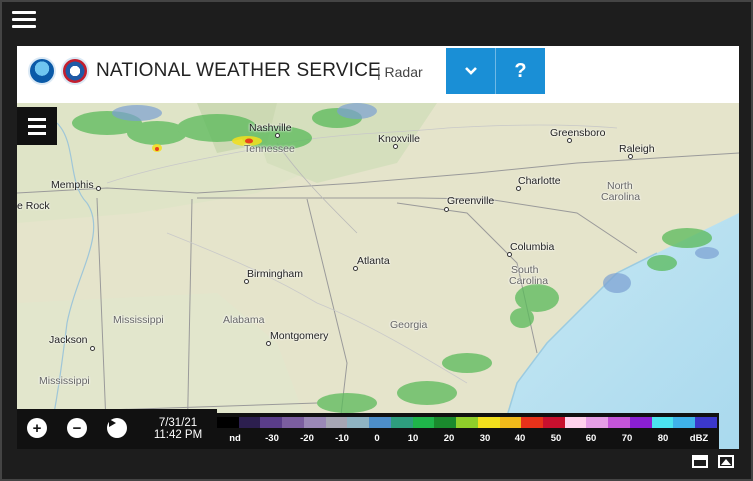 This screenshot has width=753, height=481. Describe the element at coordinates (64, 381) in the screenshot. I see `state-label-mississippi-2: Mississippi` at that location.